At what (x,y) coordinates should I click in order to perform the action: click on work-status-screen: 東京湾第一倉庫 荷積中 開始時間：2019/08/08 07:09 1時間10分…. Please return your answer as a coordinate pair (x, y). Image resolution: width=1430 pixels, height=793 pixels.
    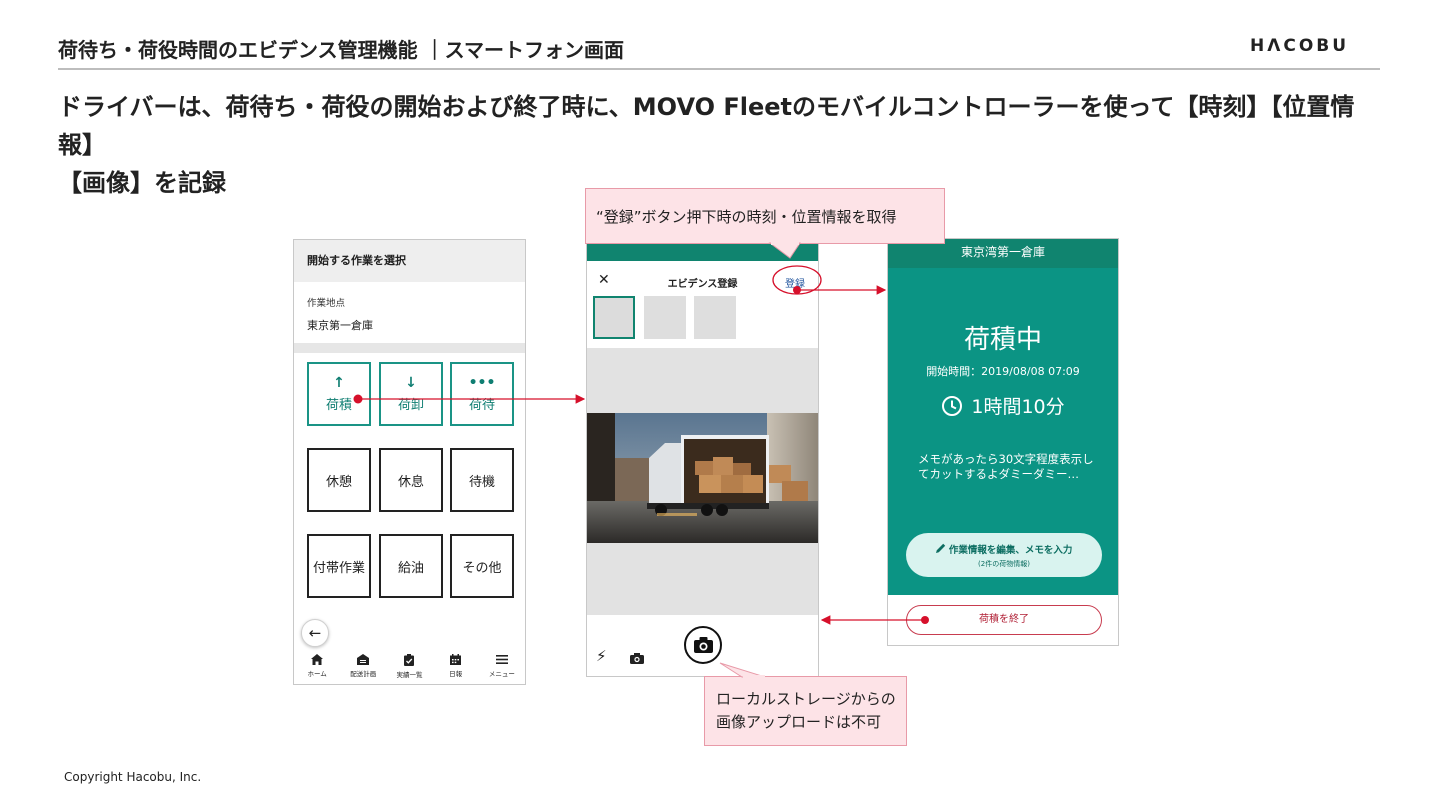
    Looking at the image, I should click on (1003, 442).